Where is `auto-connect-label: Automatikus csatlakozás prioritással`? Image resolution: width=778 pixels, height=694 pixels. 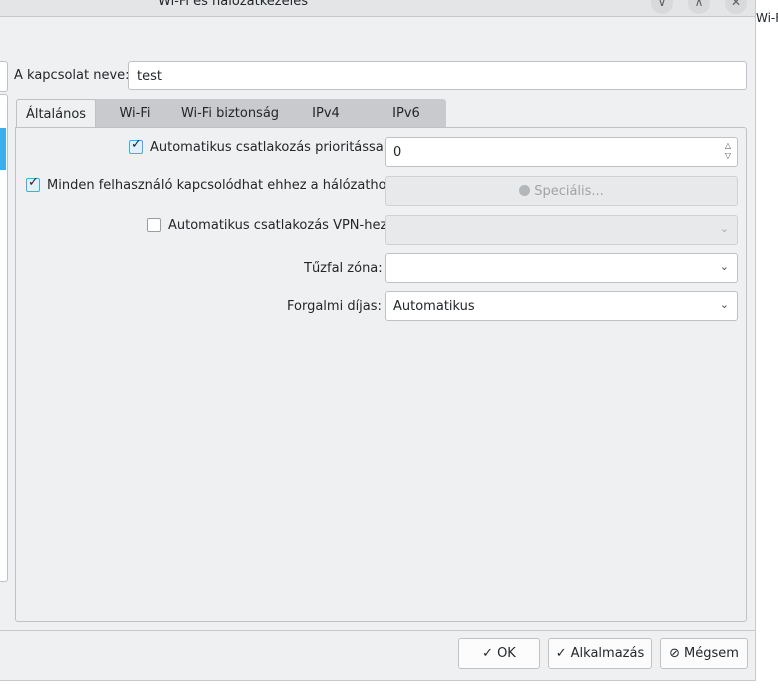 auto-connect-label: Automatikus csatlakozás prioritással is located at coordinates (269, 147).